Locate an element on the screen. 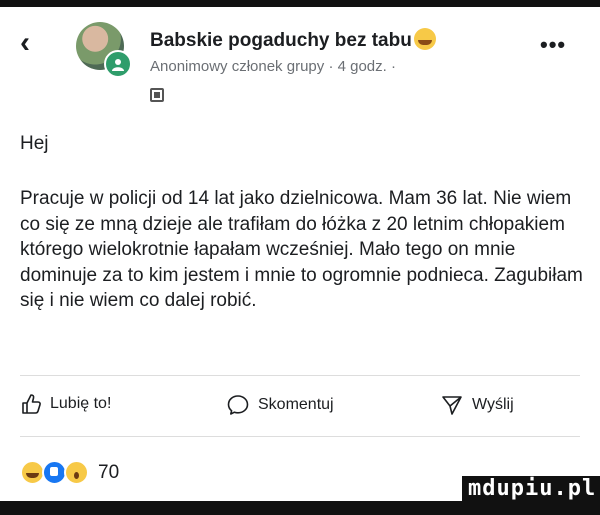  send-label: Wyślij is located at coordinates (493, 404).